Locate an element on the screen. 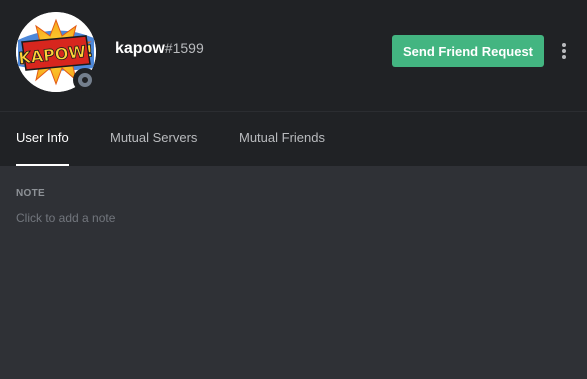  tab-mutual-servers: Mutual Servers is located at coordinates (153, 139).